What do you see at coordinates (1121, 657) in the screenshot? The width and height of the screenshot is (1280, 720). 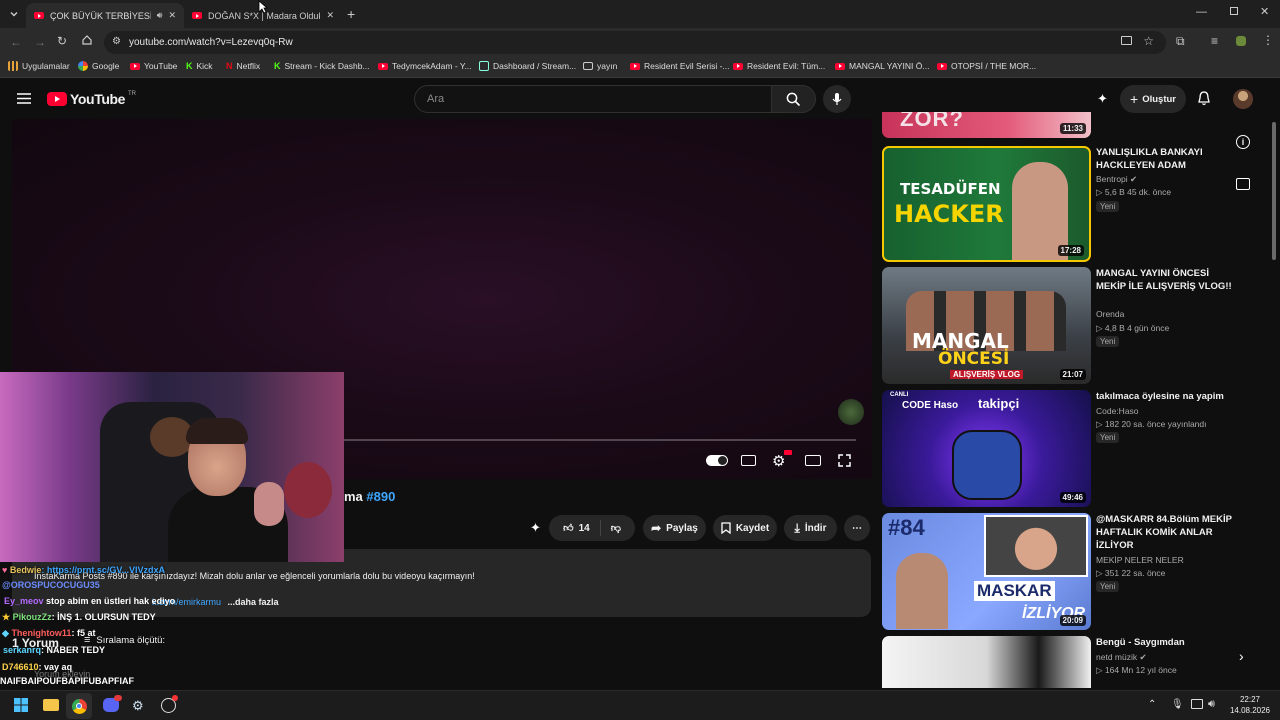 I see `channel-name: netd müzik ✔` at bounding box center [1121, 657].